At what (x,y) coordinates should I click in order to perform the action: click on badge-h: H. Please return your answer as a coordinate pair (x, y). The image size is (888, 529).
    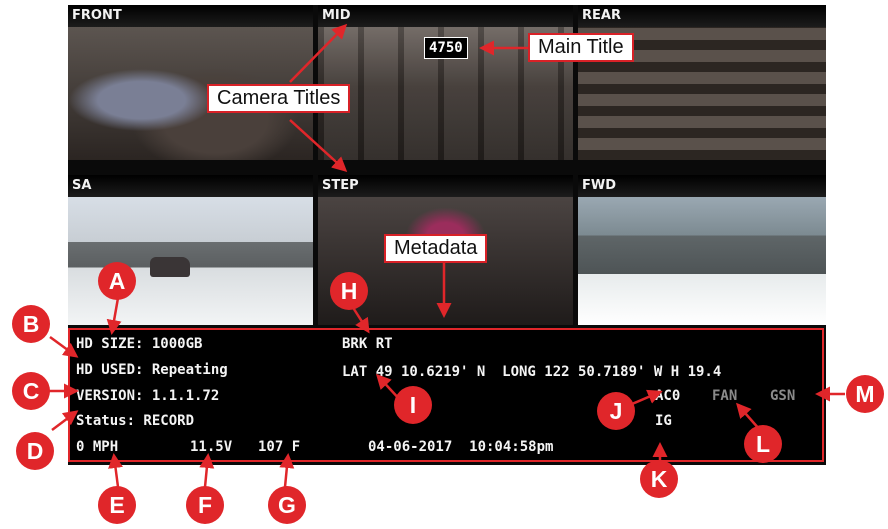
    Looking at the image, I should click on (349, 291).